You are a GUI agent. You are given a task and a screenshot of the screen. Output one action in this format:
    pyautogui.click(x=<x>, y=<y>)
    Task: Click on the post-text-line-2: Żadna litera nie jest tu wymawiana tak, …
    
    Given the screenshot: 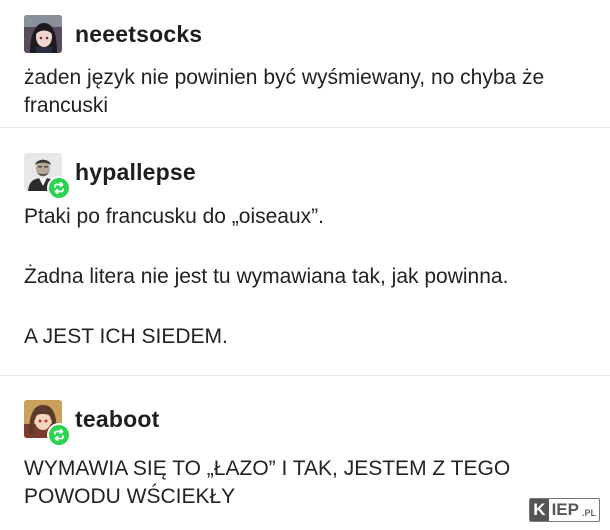 What is the action you would take?
    pyautogui.click(x=266, y=276)
    